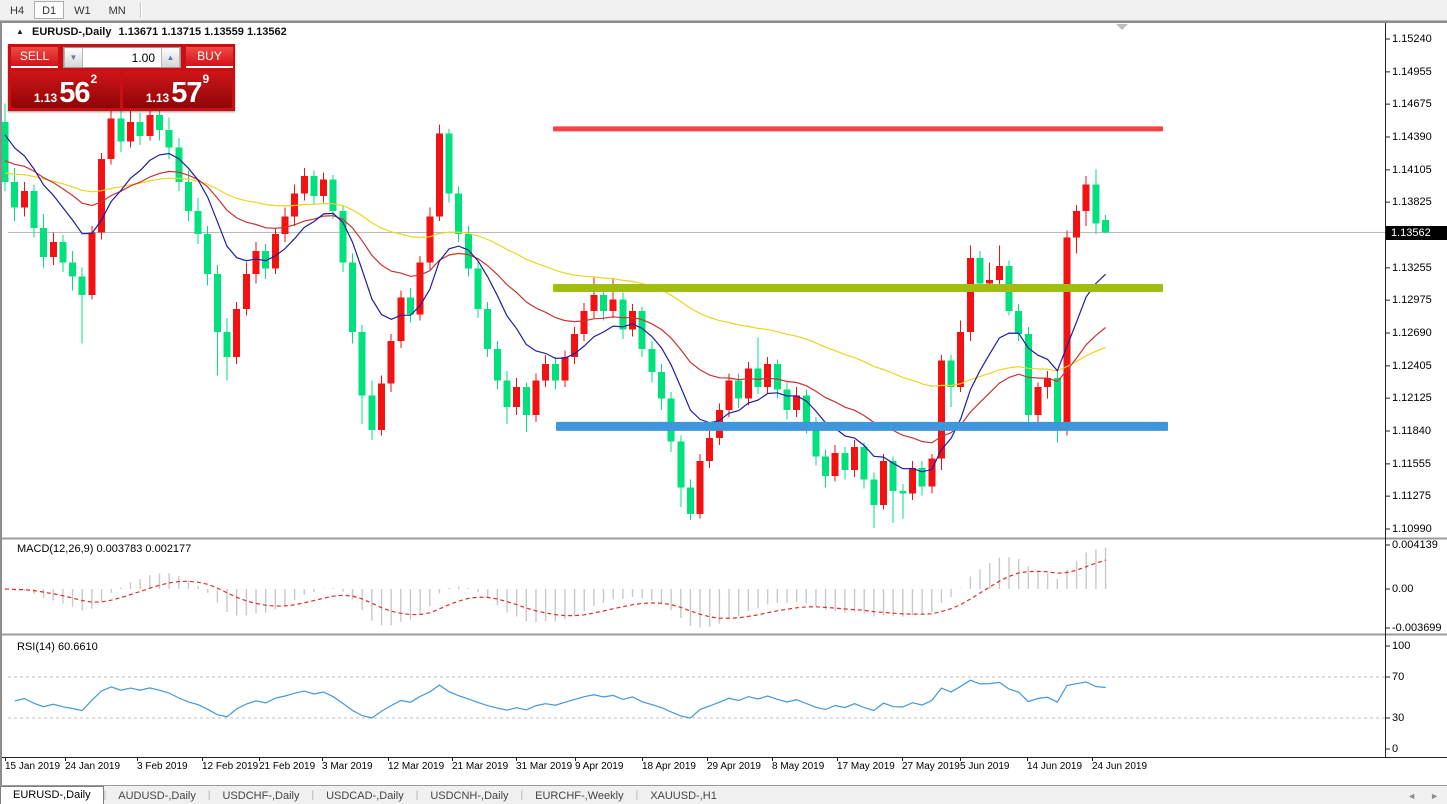 Image resolution: width=1447 pixels, height=804 pixels. Describe the element at coordinates (669, 766) in the screenshot. I see `time-axis-label: 18 Apr 2019` at that location.